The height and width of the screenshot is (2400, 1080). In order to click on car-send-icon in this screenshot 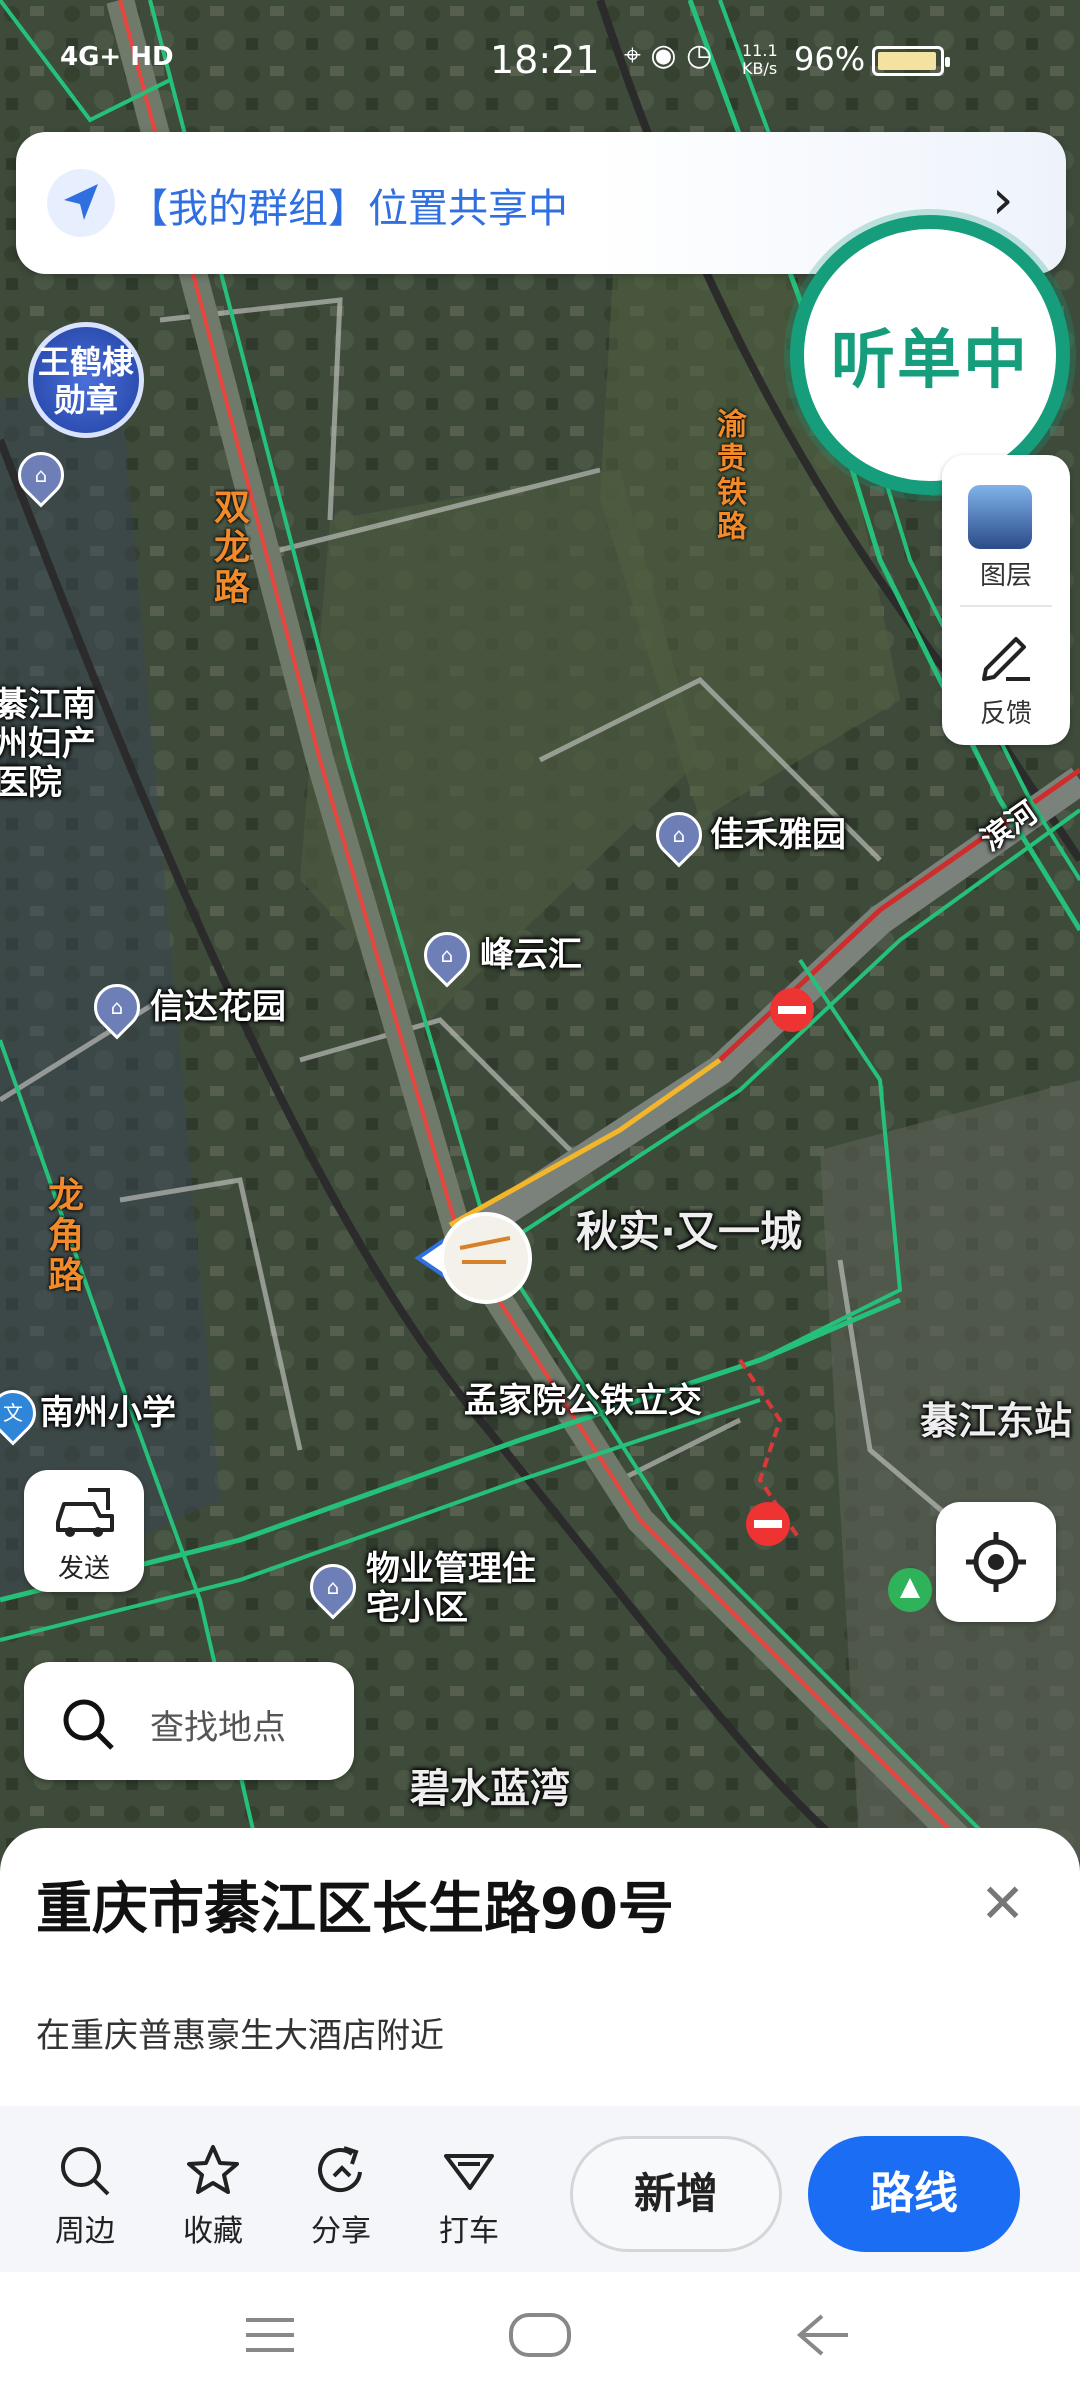, I will do `click(85, 1512)`.